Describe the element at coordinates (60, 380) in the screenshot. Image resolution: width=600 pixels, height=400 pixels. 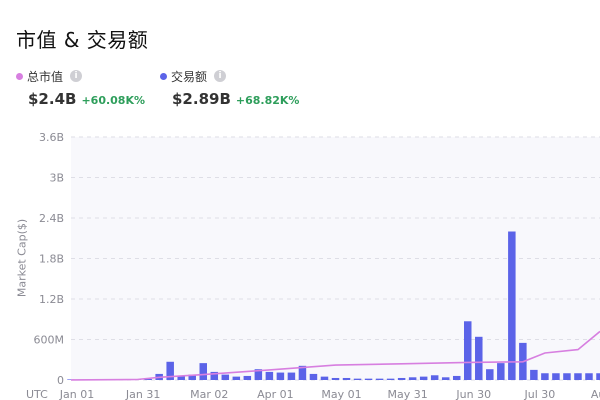
I see `y-tick-label: 0` at that location.